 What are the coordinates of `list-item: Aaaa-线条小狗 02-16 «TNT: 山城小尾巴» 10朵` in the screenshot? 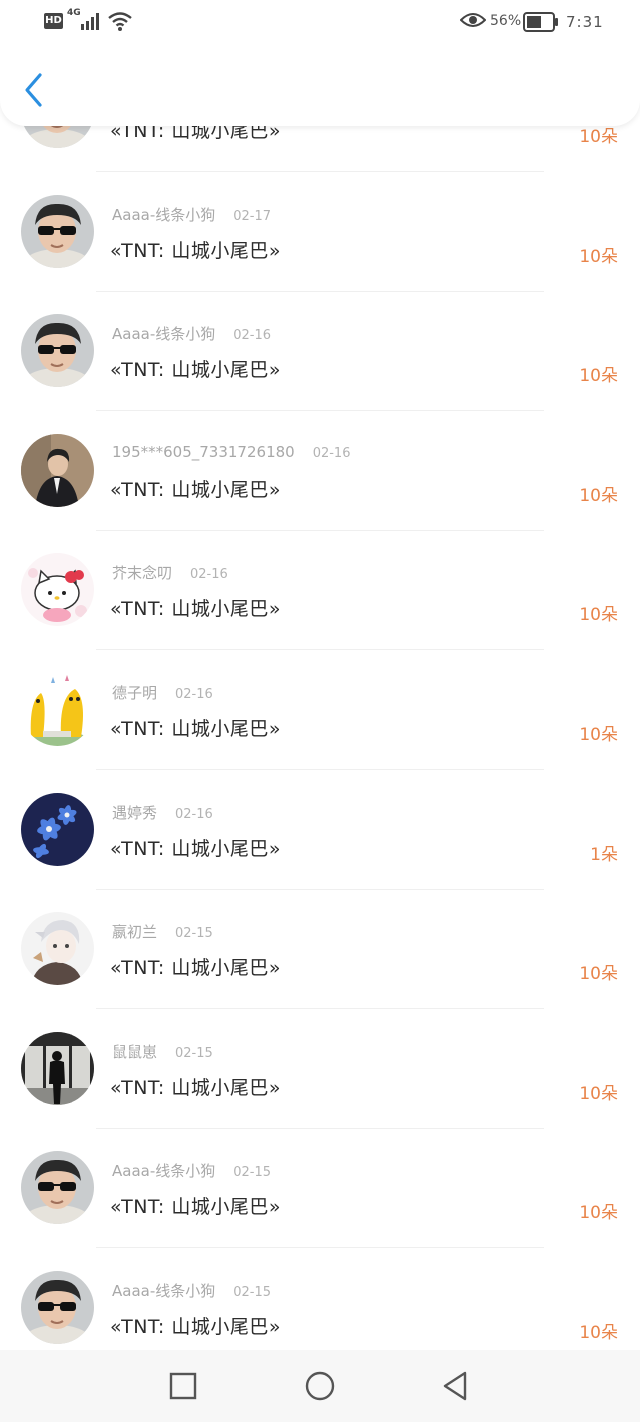 It's located at (320, 351).